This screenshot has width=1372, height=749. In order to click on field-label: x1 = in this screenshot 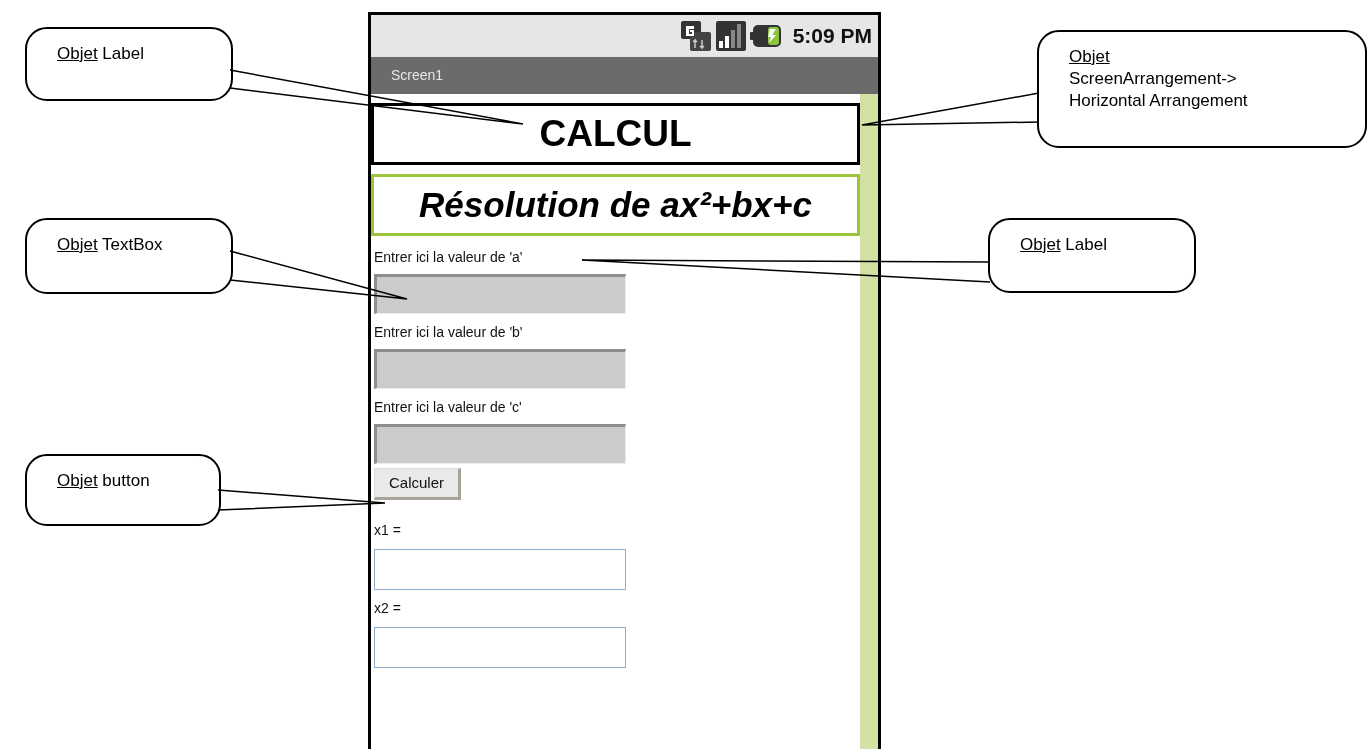, I will do `click(387, 530)`.